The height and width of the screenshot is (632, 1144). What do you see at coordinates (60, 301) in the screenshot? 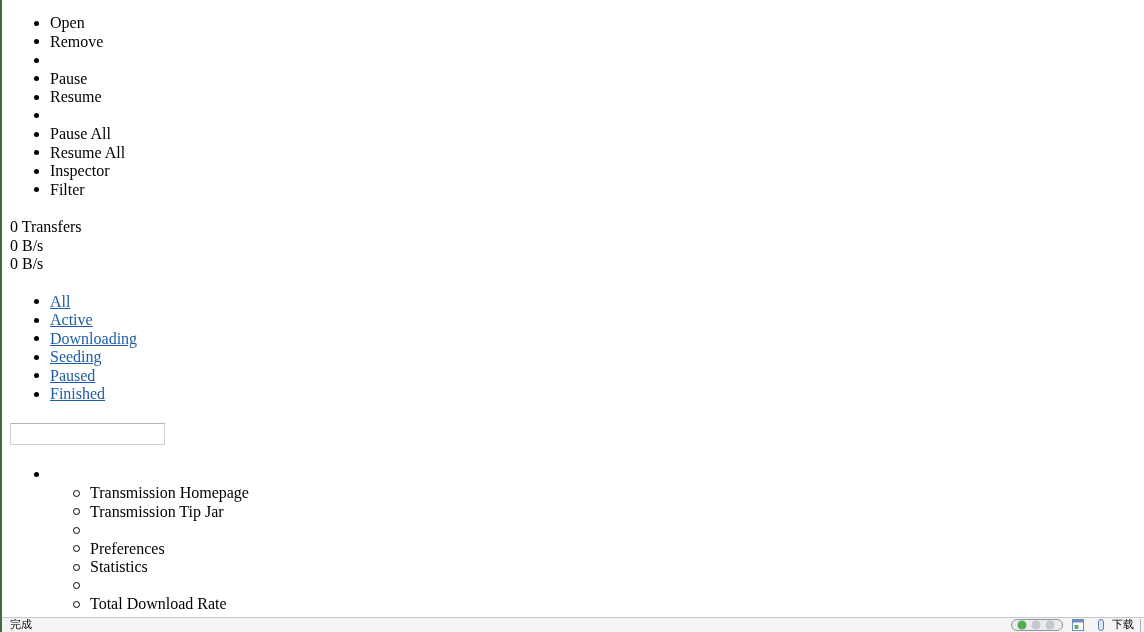
I see `filter-link: All` at bounding box center [60, 301].